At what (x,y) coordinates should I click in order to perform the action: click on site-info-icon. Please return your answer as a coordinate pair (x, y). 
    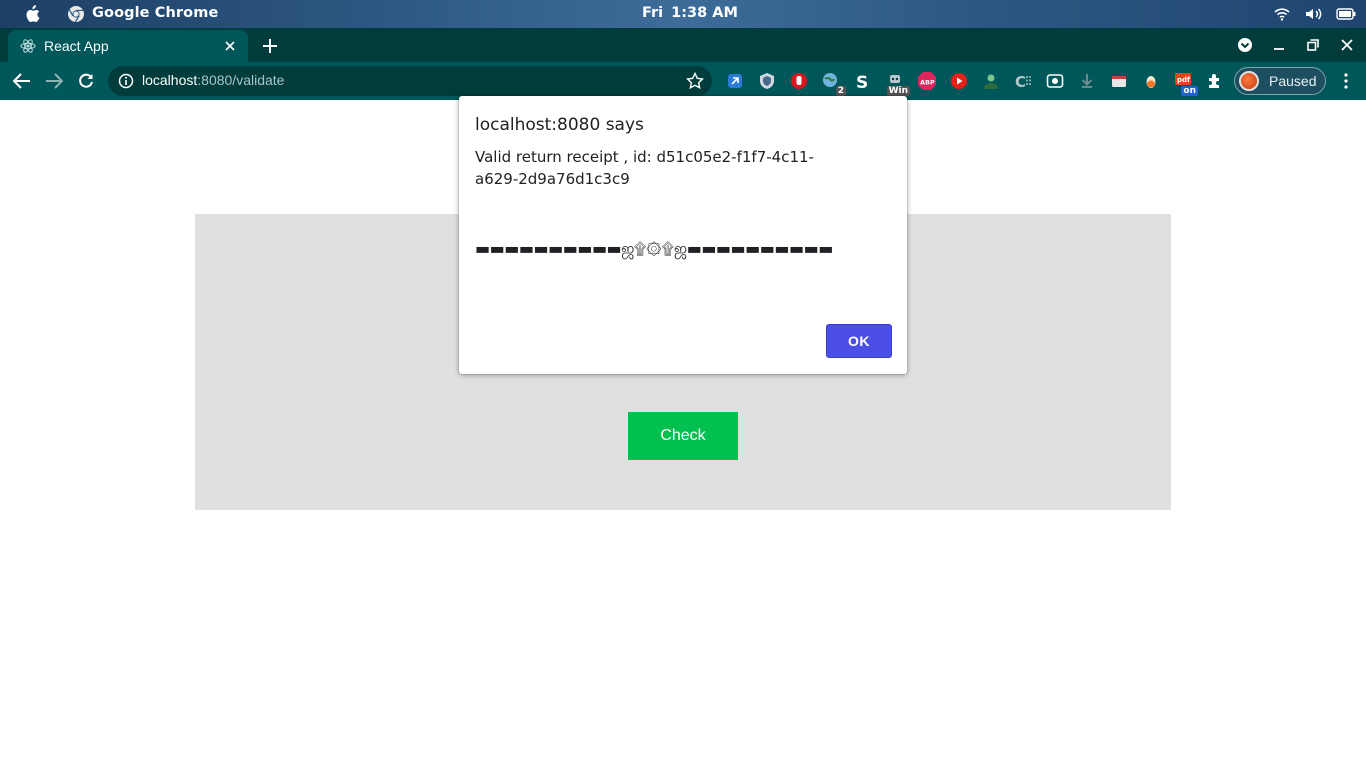
    Looking at the image, I should click on (126, 81).